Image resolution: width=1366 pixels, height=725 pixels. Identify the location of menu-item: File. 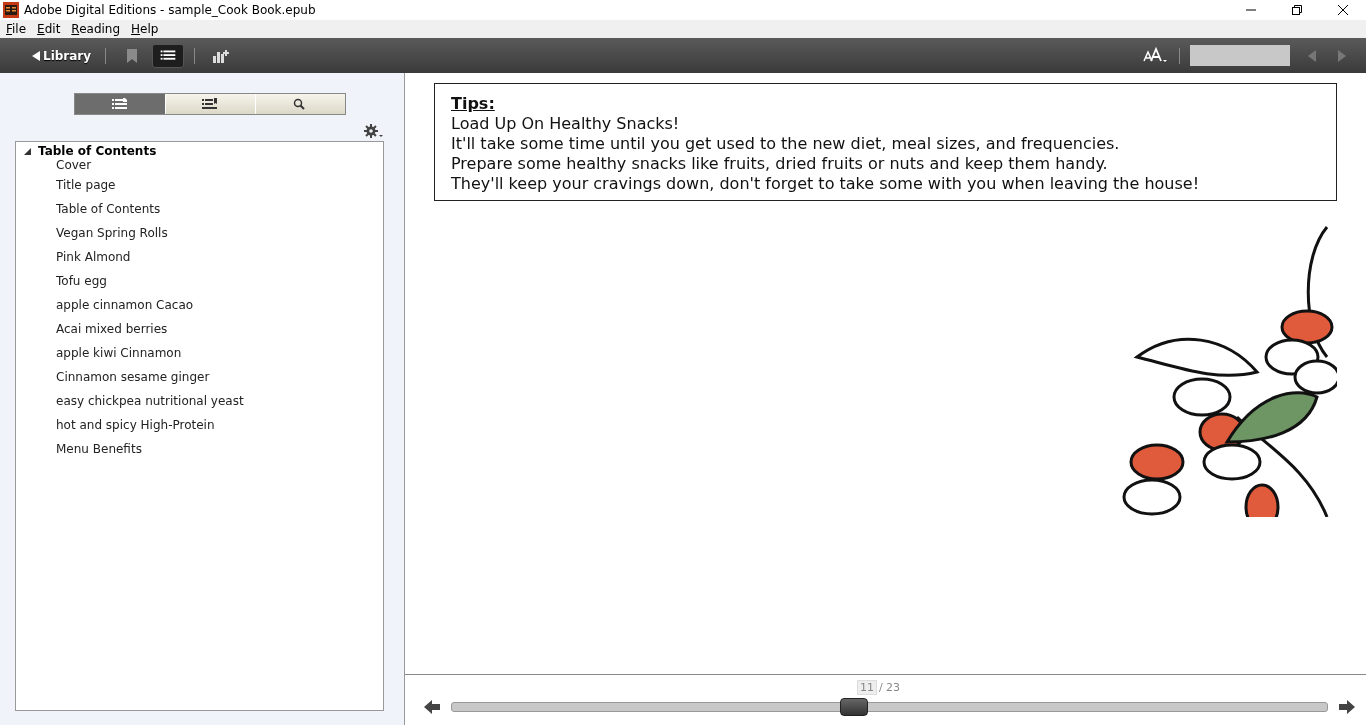
(16, 29).